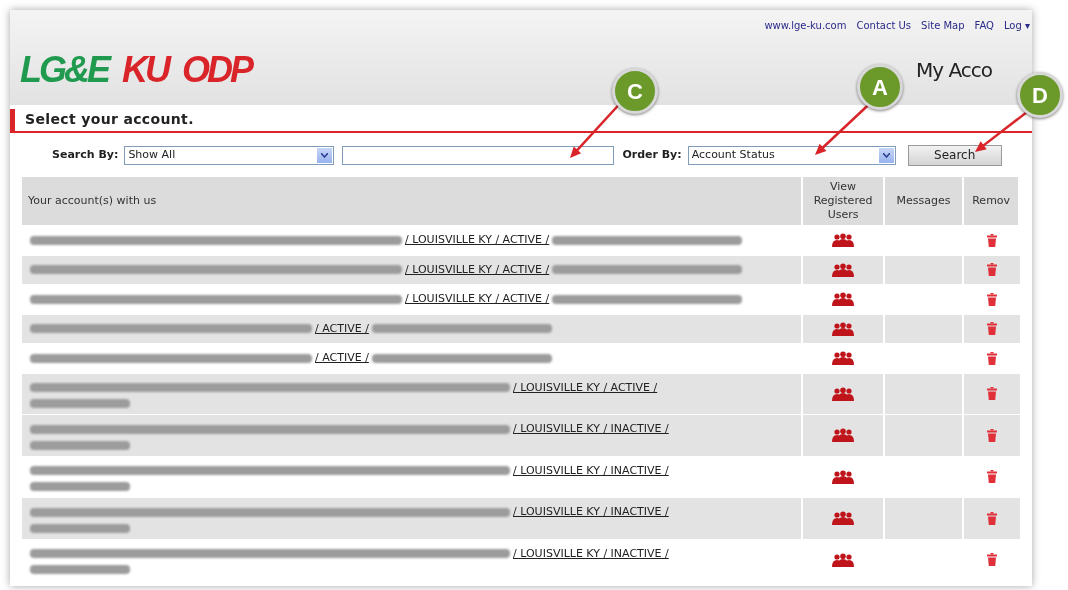 This screenshot has height=590, width=1068. Describe the element at coordinates (791, 155) in the screenshot. I see `dropdown: Account Status` at that location.